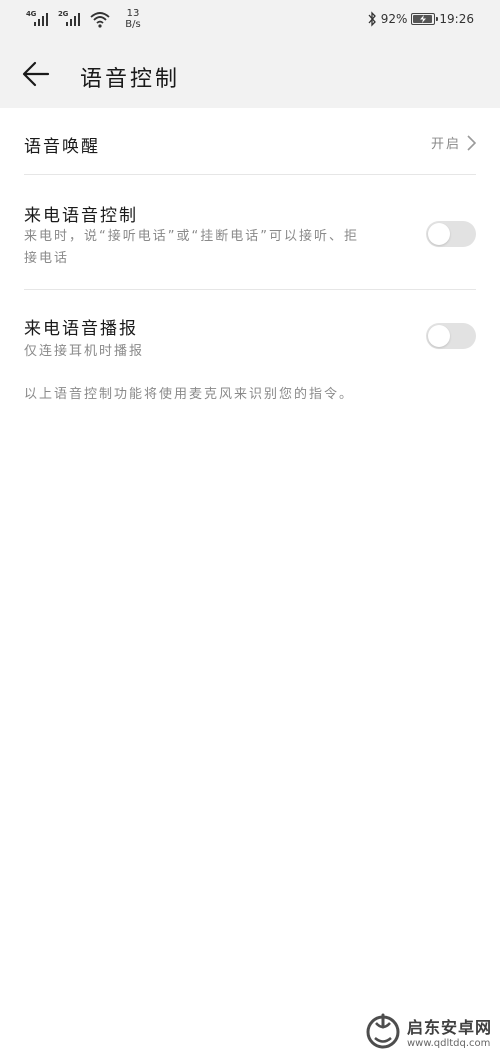  I want to click on call-voice-control-row: 来电语音控制 来电时，说“接听电话”或“挂断电话”可以接听、拒接电话, so click(250, 232).